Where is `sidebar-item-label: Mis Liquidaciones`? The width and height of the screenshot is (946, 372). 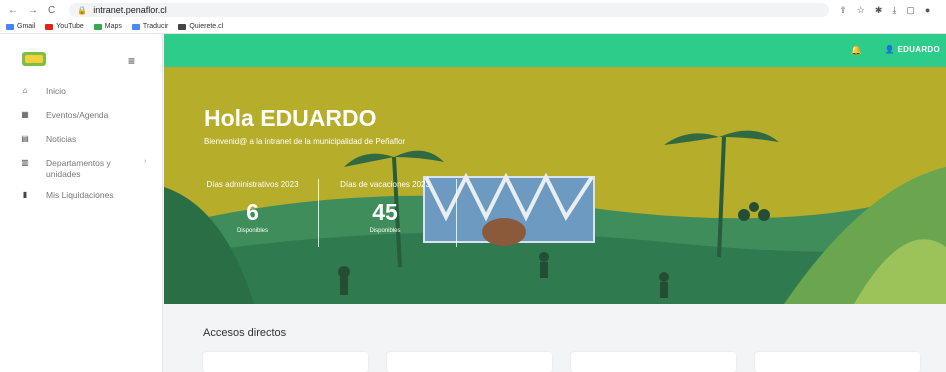
sidebar-item-label: Mis Liquidaciones is located at coordinates (80, 195).